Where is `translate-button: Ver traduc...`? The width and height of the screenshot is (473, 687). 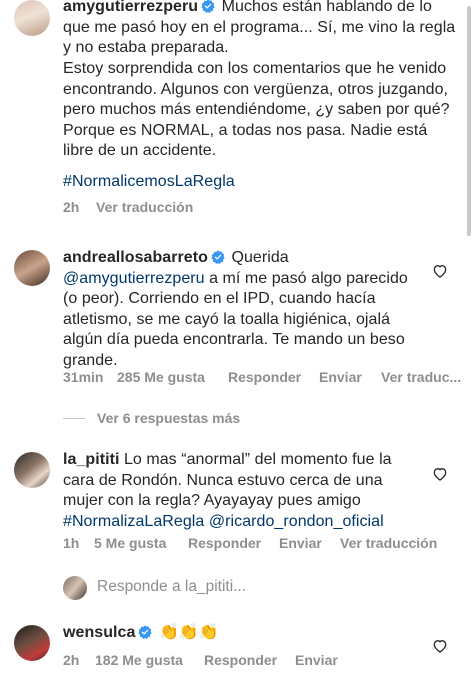
translate-button: Ver traduc... is located at coordinates (421, 377).